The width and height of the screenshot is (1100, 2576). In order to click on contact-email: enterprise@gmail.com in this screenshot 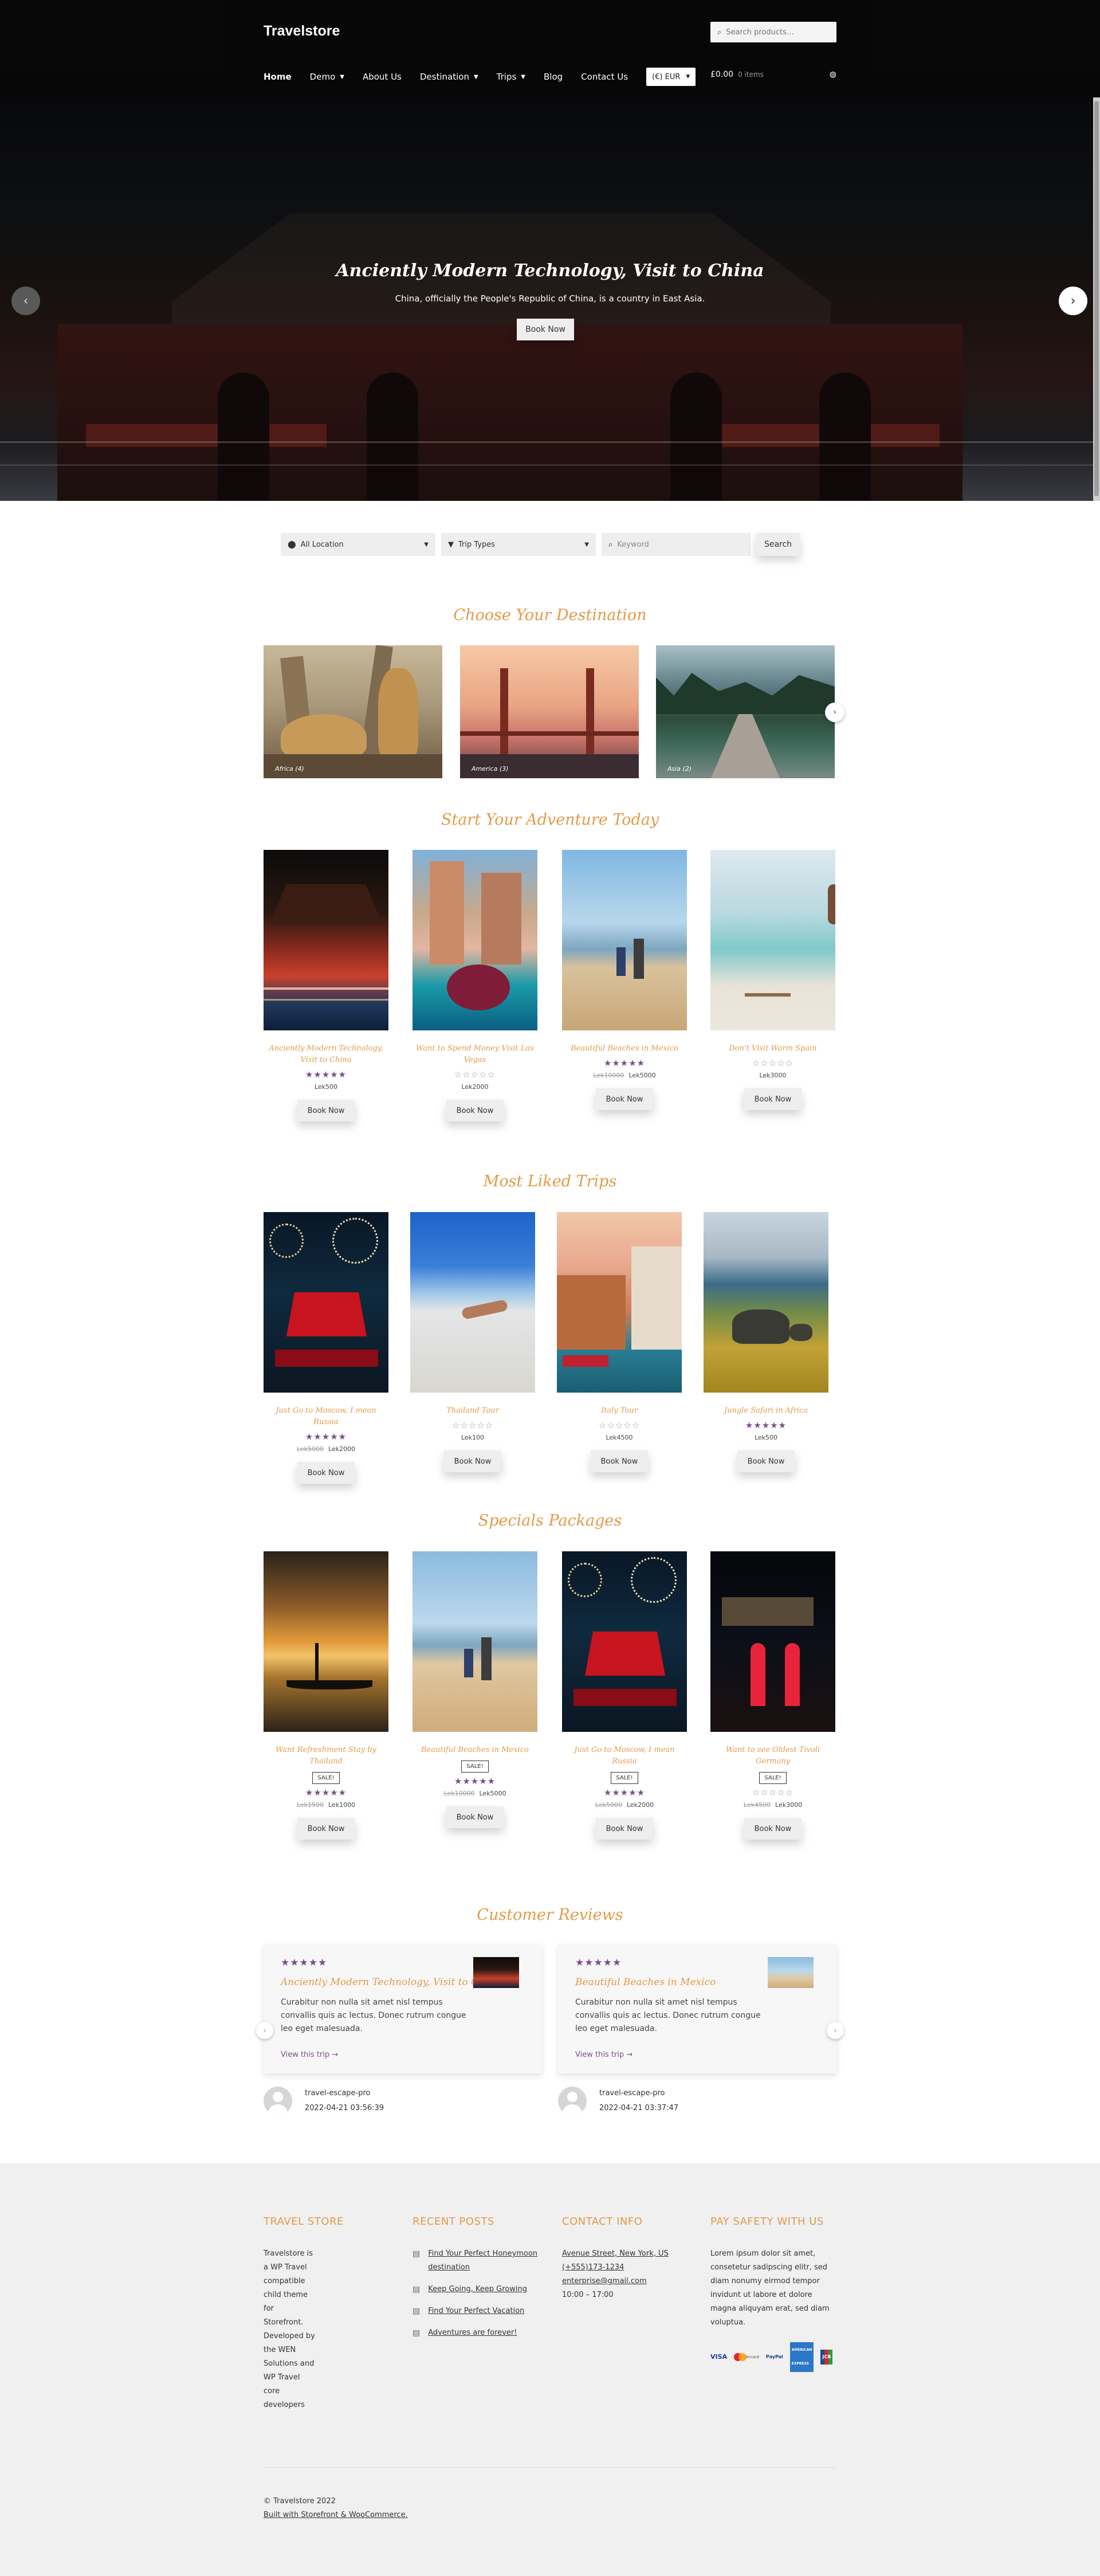, I will do `click(628, 2281)`.